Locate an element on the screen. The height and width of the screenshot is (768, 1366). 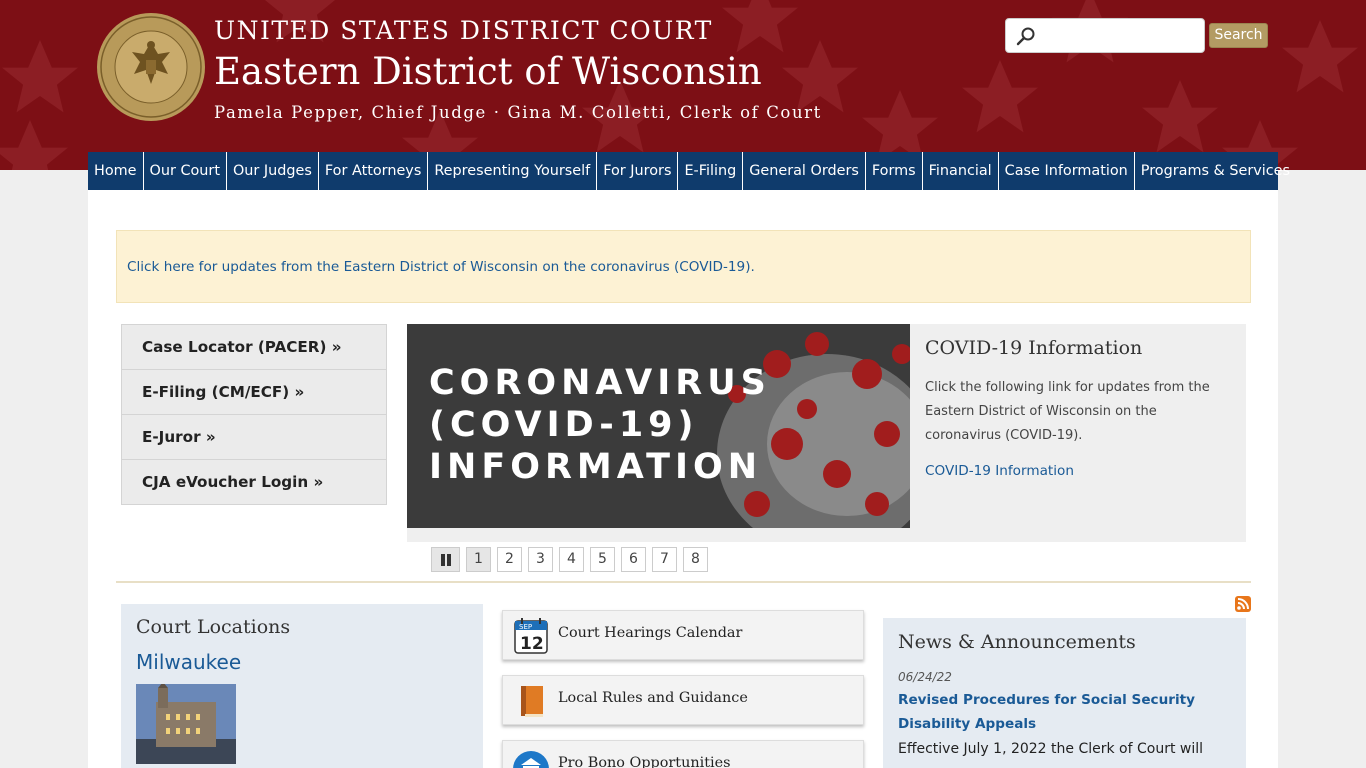
search-box is located at coordinates (1105, 35).